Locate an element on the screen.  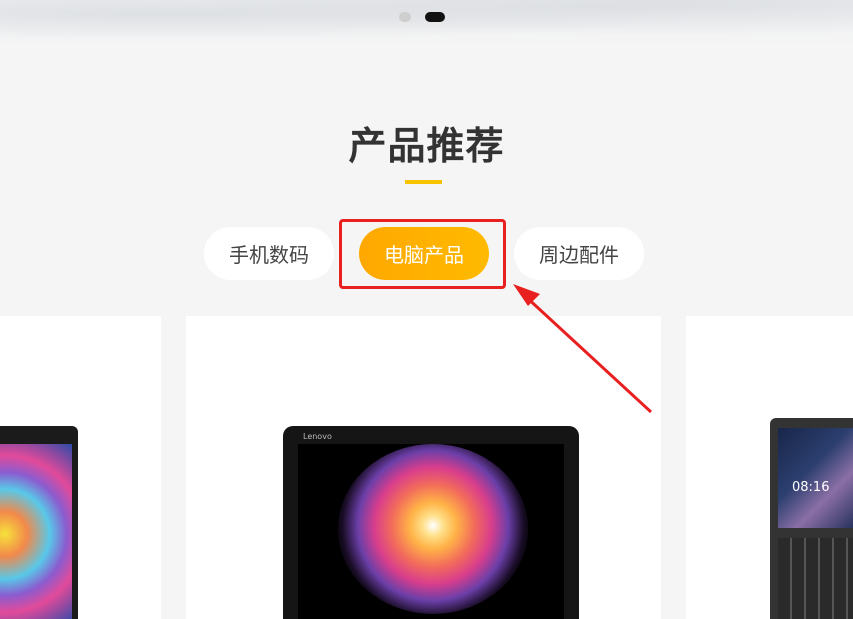
laptop-brand-label: Lenovo is located at coordinates (317, 436).